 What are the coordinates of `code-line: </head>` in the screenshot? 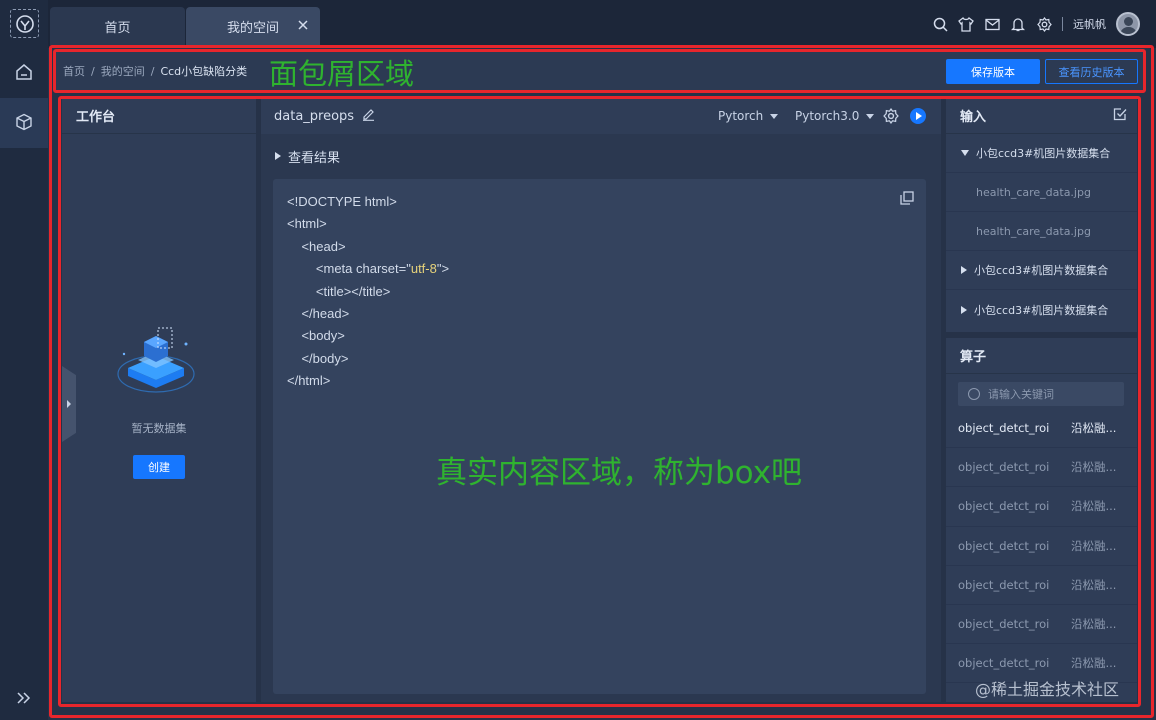 It's located at (318, 313).